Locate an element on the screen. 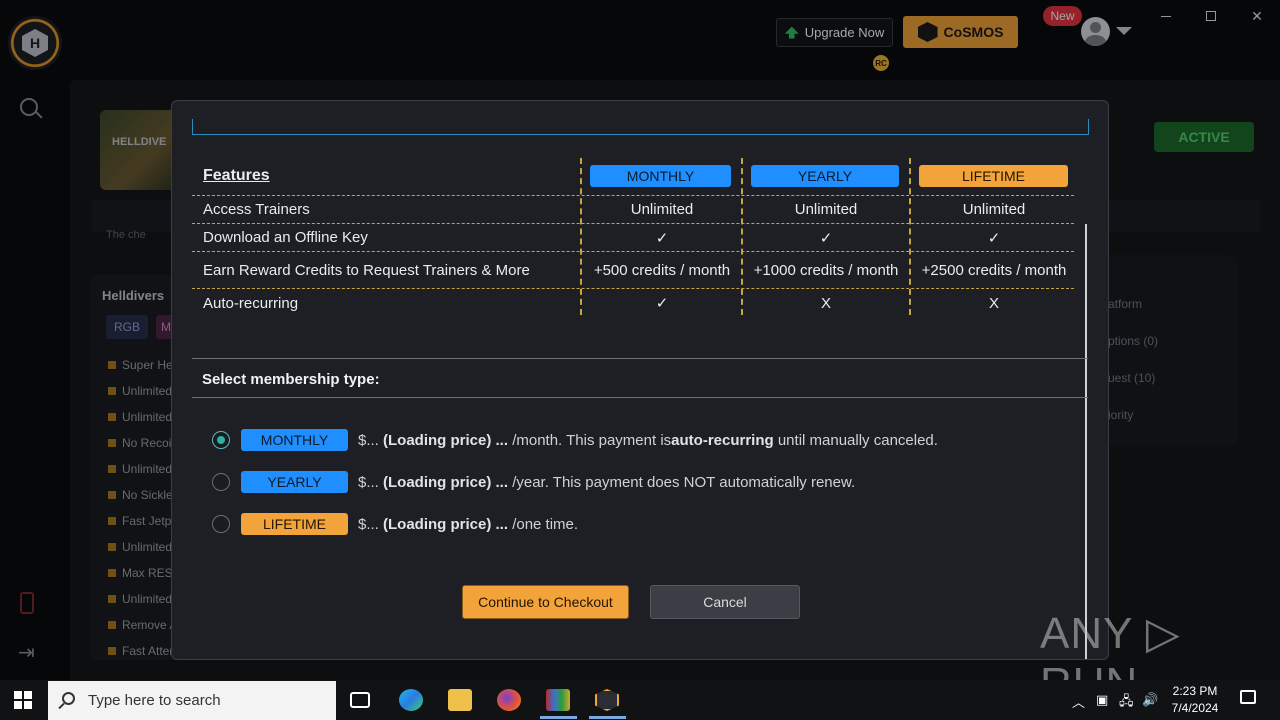  feature-label: Access Trainers is located at coordinates (256, 209).